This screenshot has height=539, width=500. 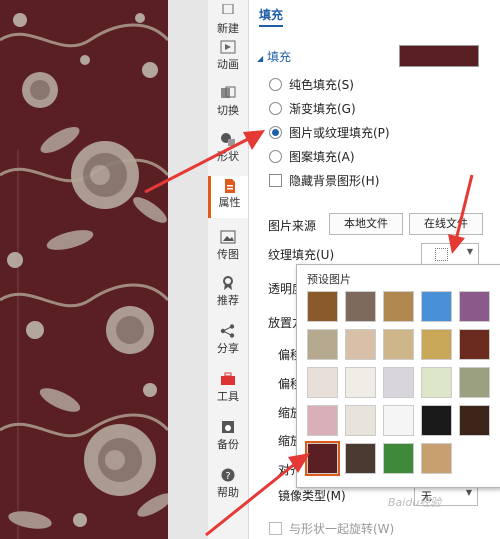 What do you see at coordinates (228, 292) in the screenshot?
I see `rail-item-recommend: 推荐` at bounding box center [228, 292].